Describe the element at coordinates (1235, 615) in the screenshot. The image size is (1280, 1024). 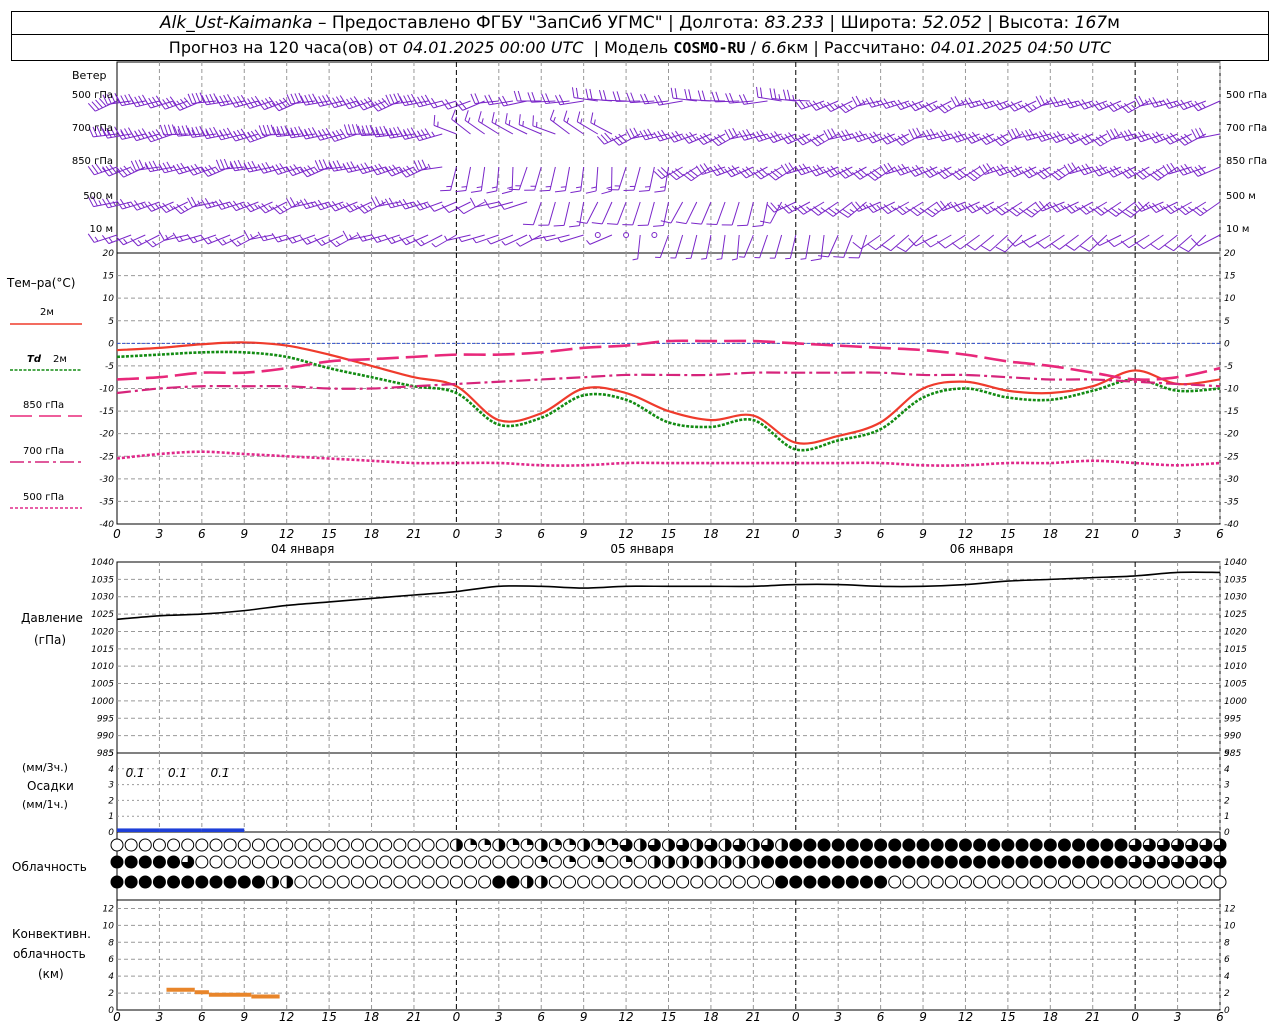
I see `y-tick-right-press: 1025` at that location.